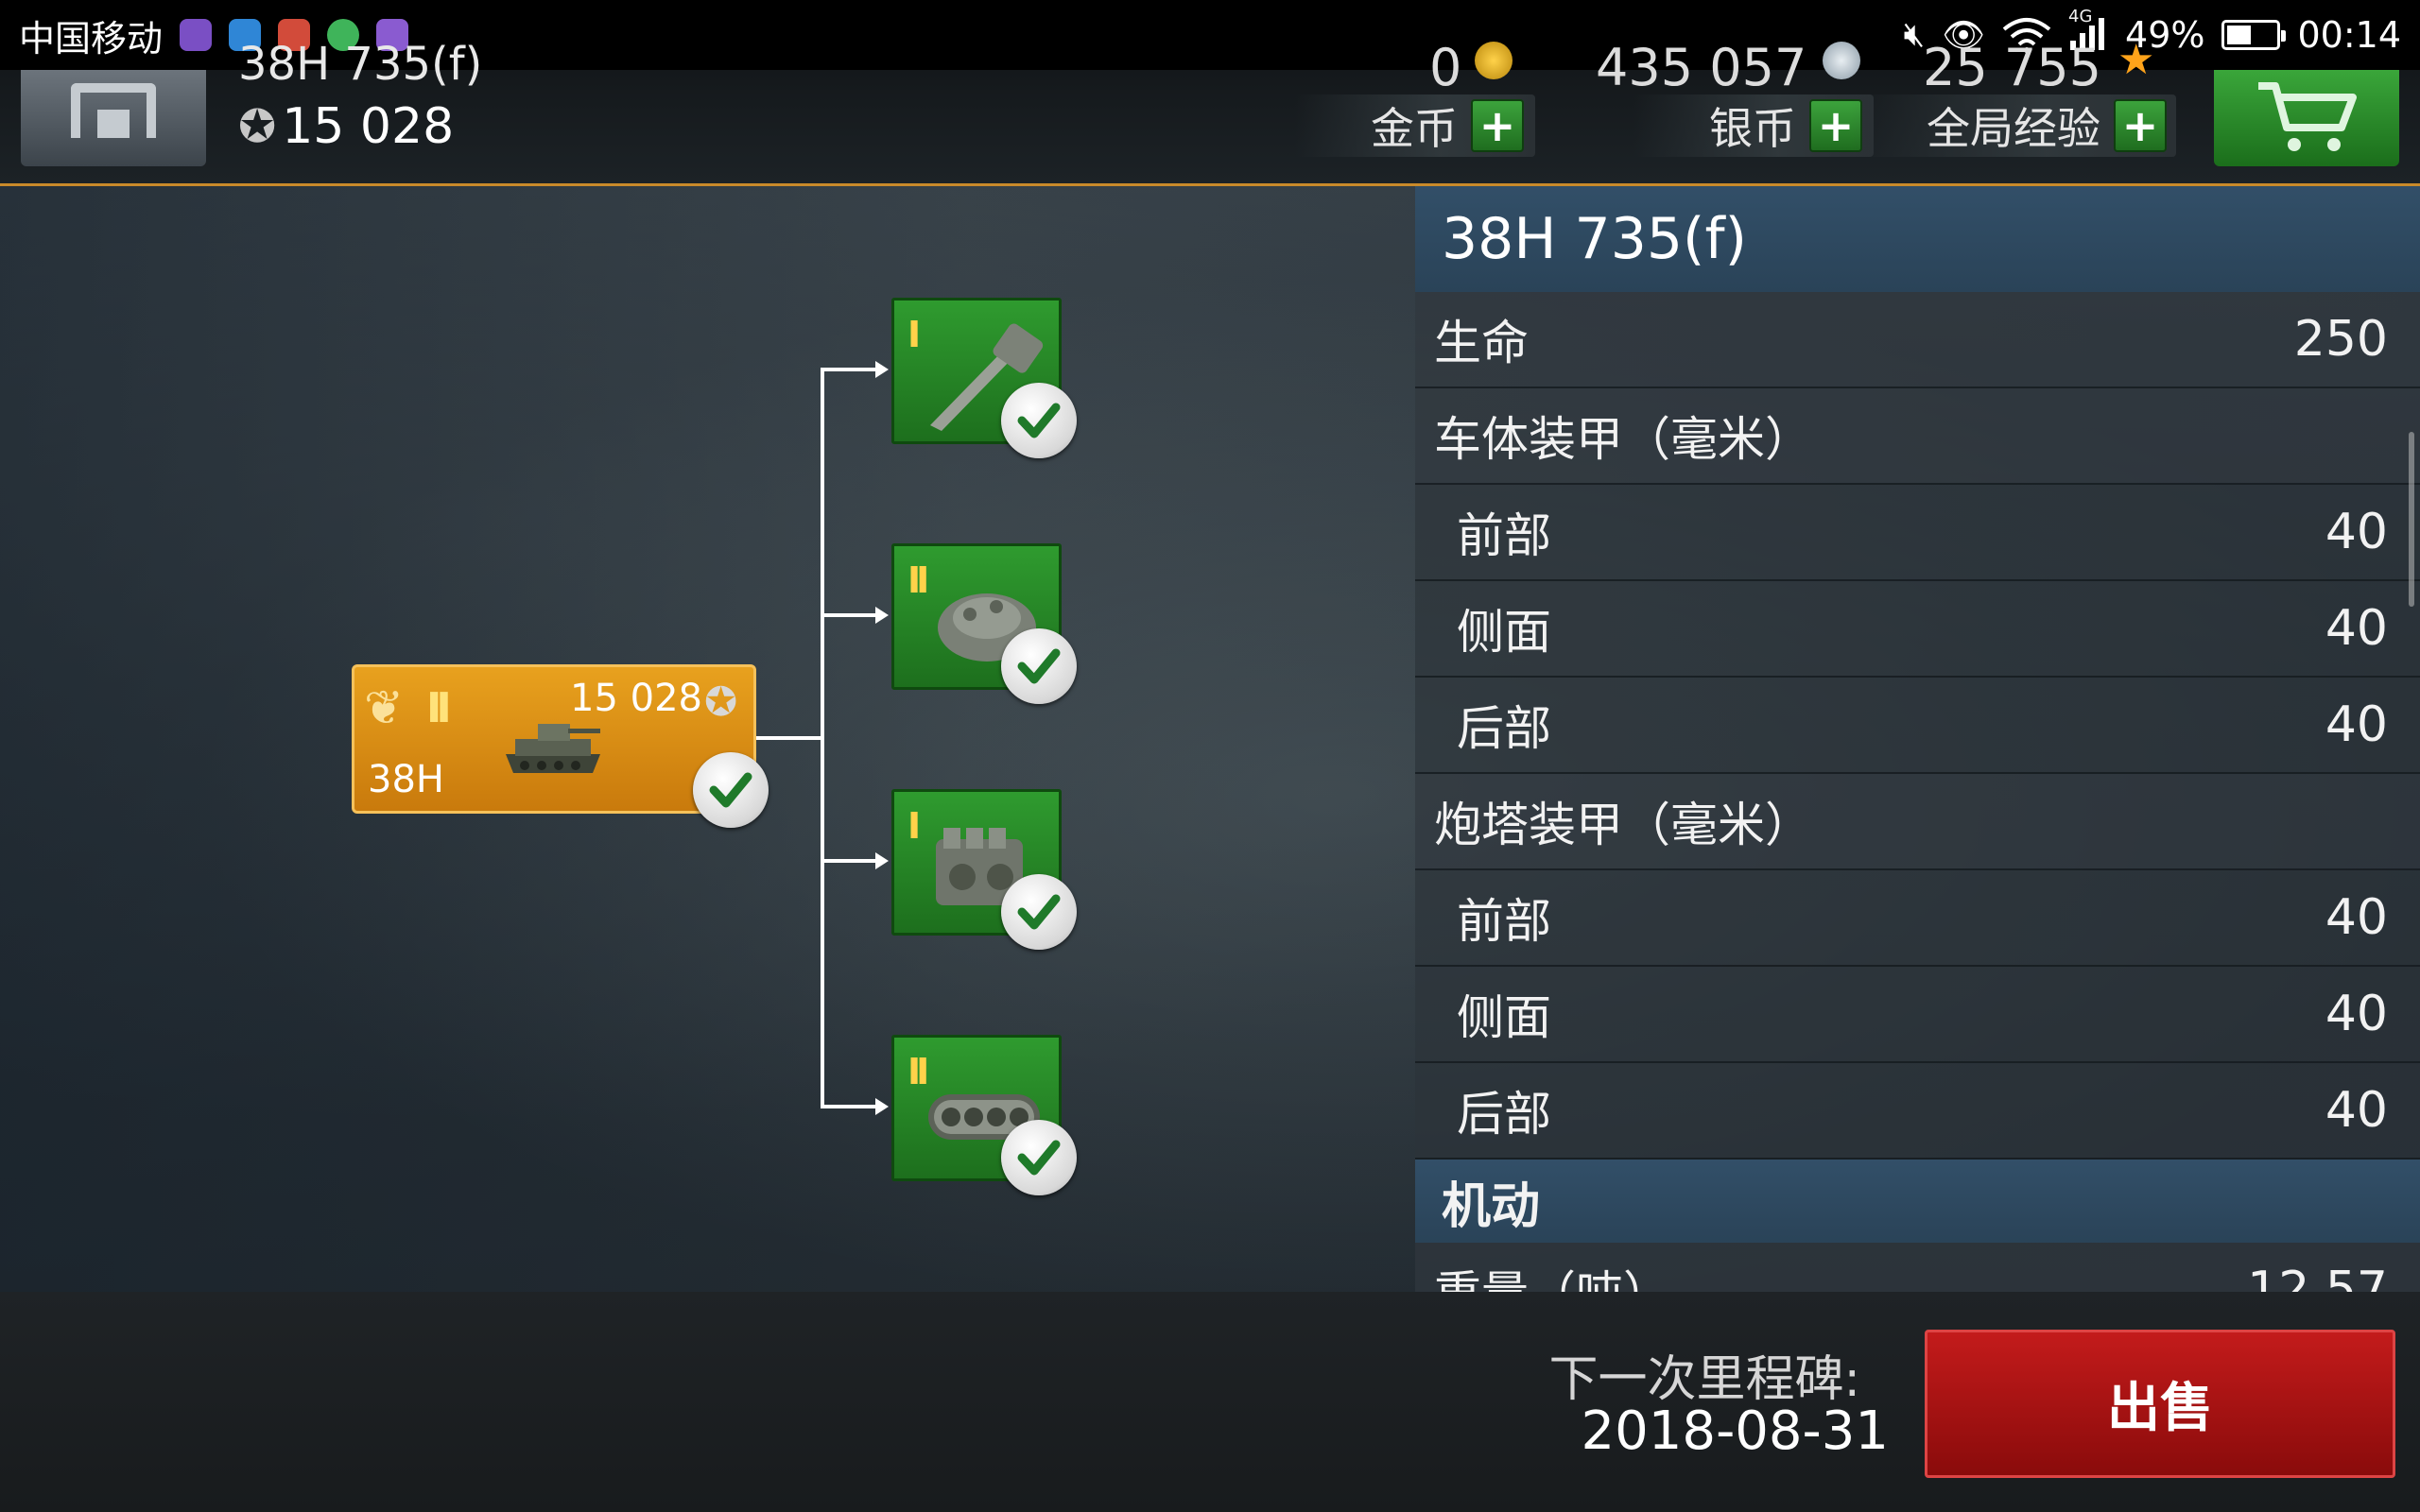 This screenshot has height=1512, width=2420. Describe the element at coordinates (1917, 340) in the screenshot. I see `stat-row-hp: 生命 250` at that location.